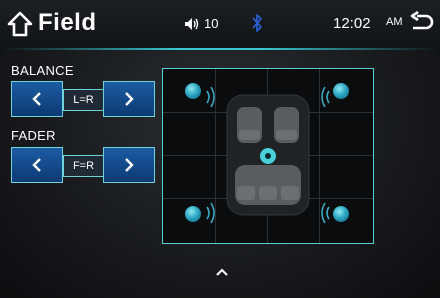 The height and width of the screenshot is (298, 440). What do you see at coordinates (201, 23) in the screenshot?
I see `volume-indicator: 10` at bounding box center [201, 23].